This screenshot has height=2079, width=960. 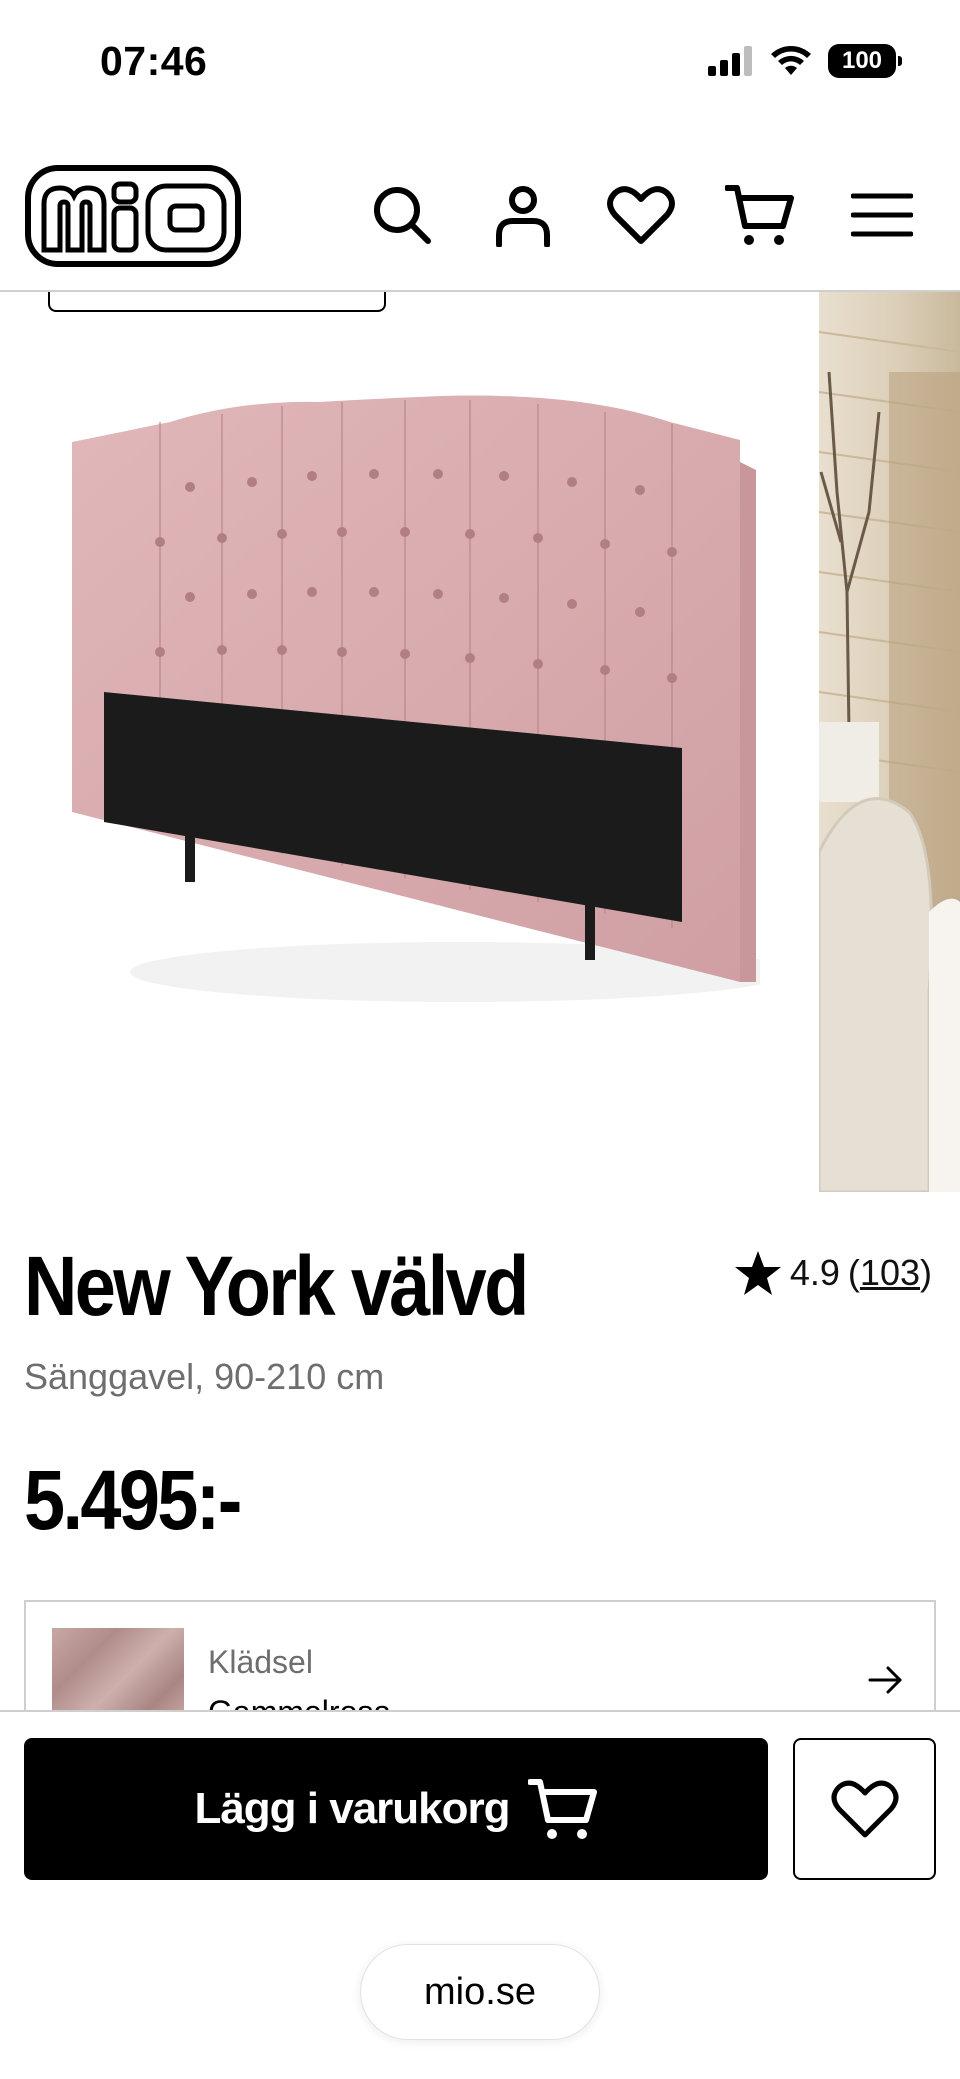 What do you see at coordinates (523, 215) in the screenshot?
I see `account-icon` at bounding box center [523, 215].